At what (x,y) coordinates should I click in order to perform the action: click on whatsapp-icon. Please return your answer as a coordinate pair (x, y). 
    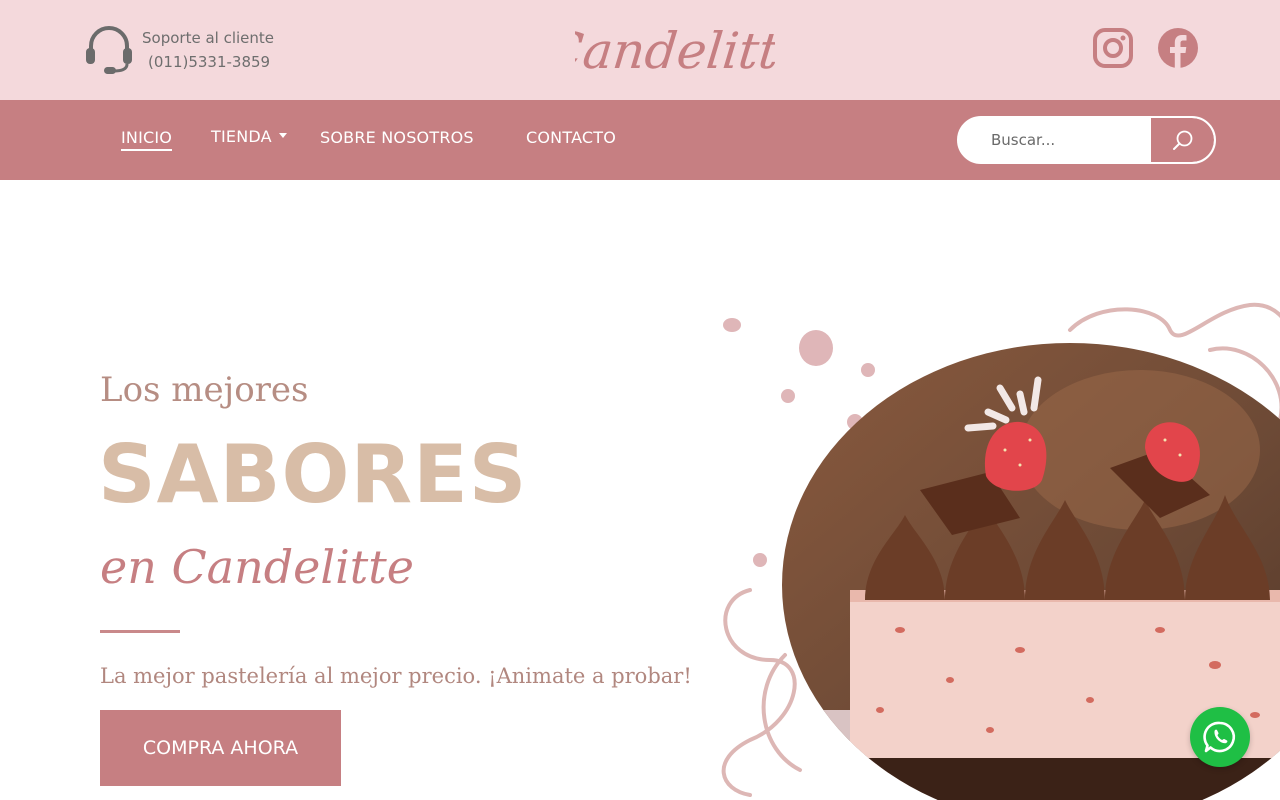
    Looking at the image, I should click on (1219, 737).